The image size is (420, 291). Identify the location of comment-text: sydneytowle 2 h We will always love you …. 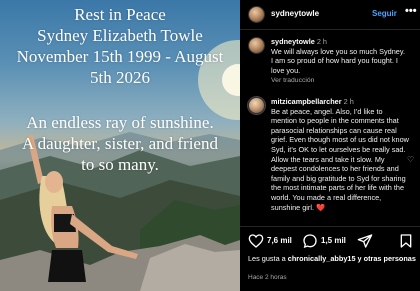
(340, 61).